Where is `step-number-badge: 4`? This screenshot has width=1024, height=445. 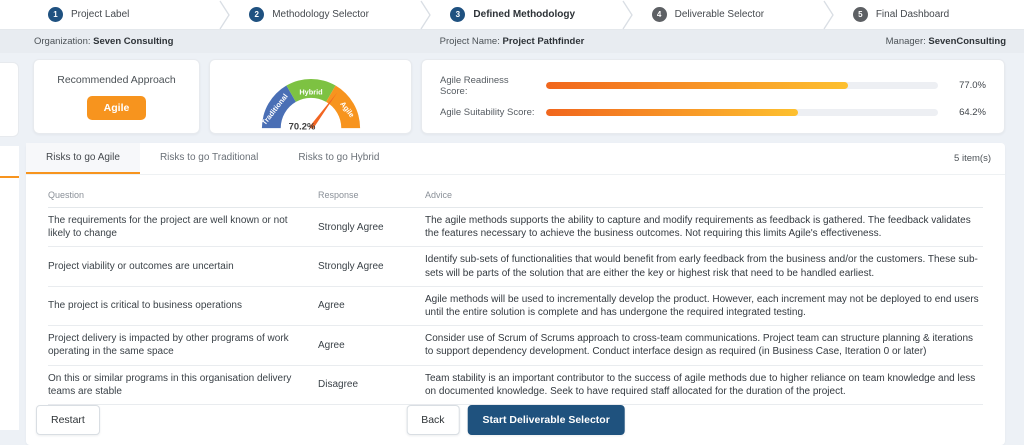
step-number-badge: 4 is located at coordinates (659, 14).